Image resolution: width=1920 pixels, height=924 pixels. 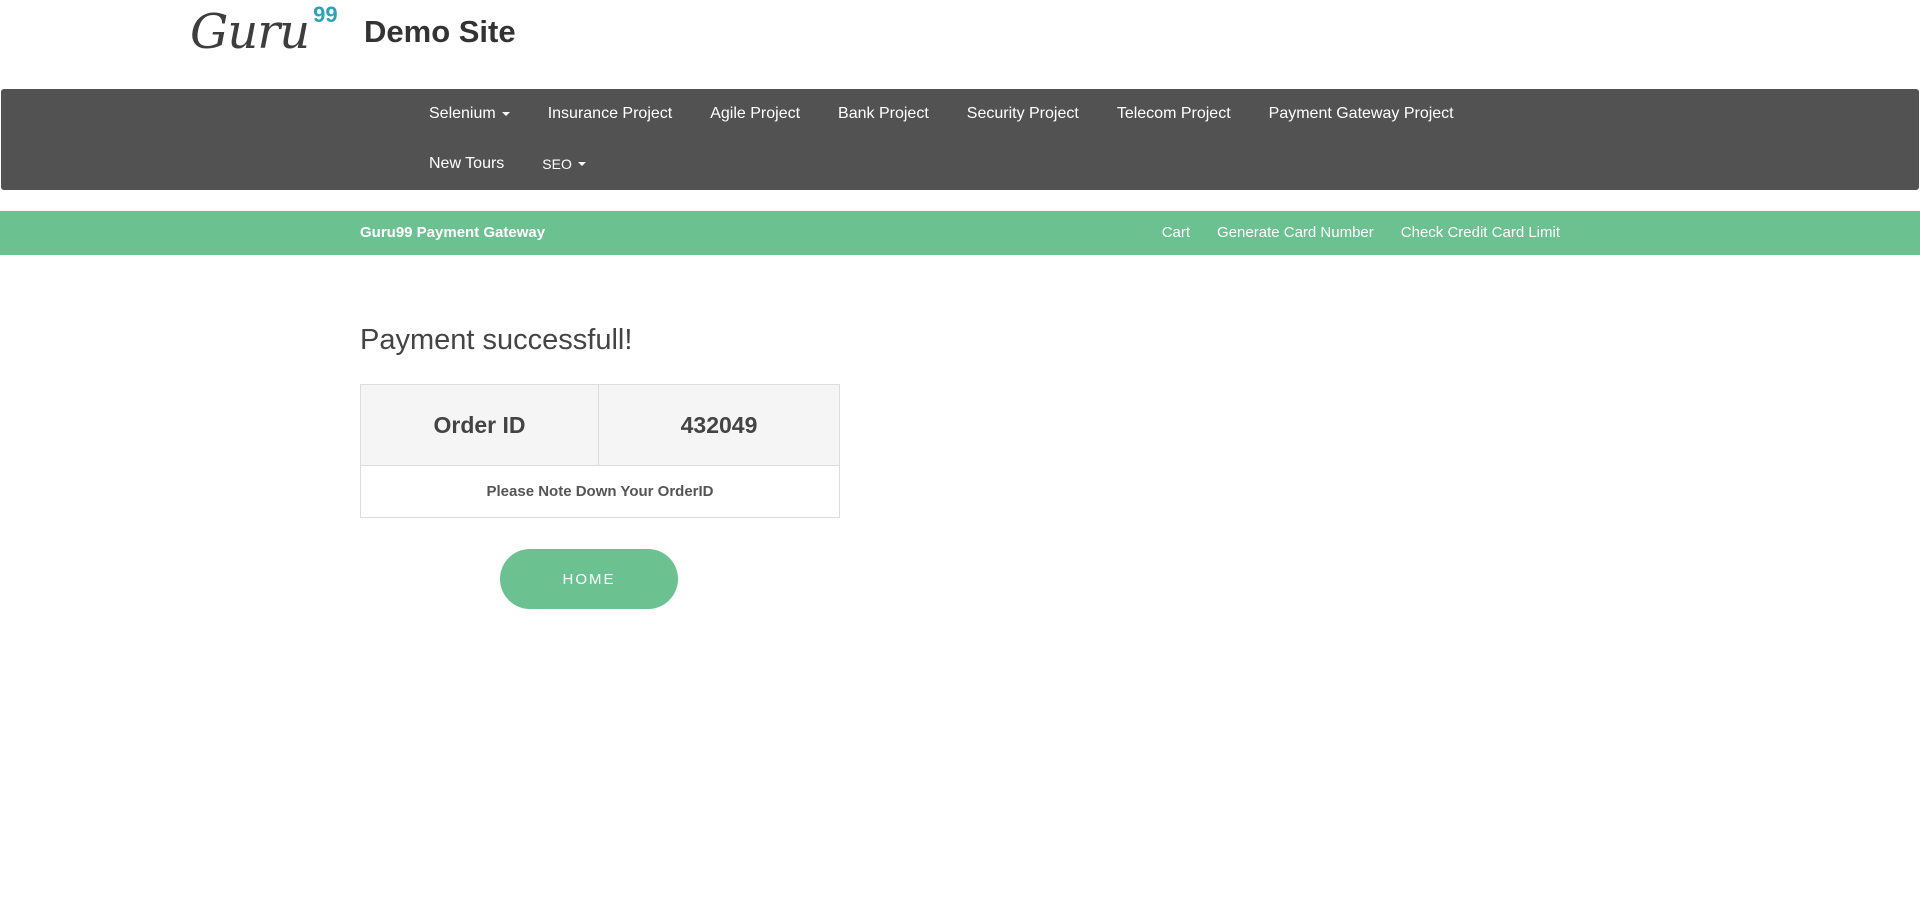 I want to click on nav-item-telecom-project: Telecom Project, so click(x=1174, y=114).